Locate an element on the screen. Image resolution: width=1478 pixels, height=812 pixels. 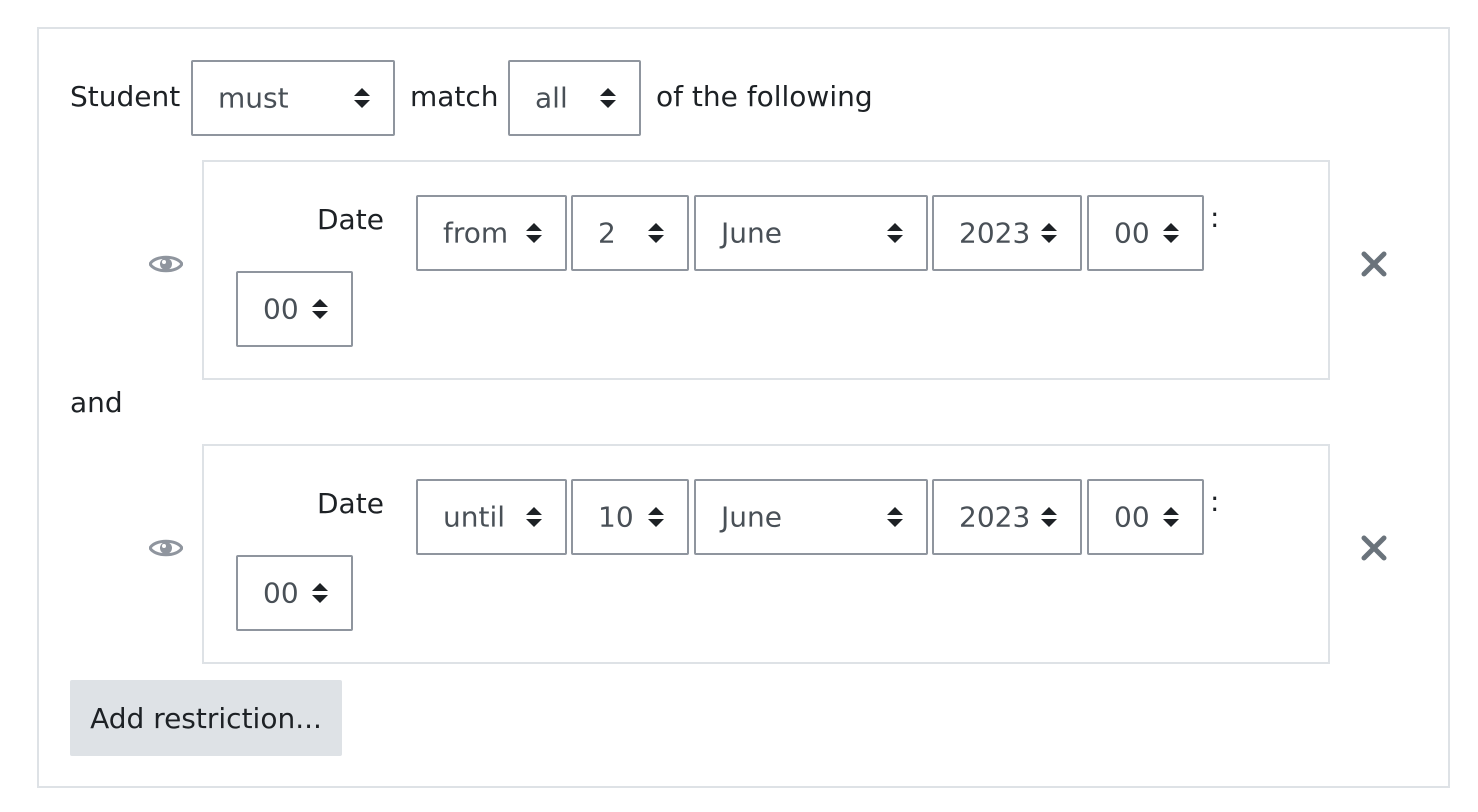
all-select-value: all is located at coordinates (551, 98).